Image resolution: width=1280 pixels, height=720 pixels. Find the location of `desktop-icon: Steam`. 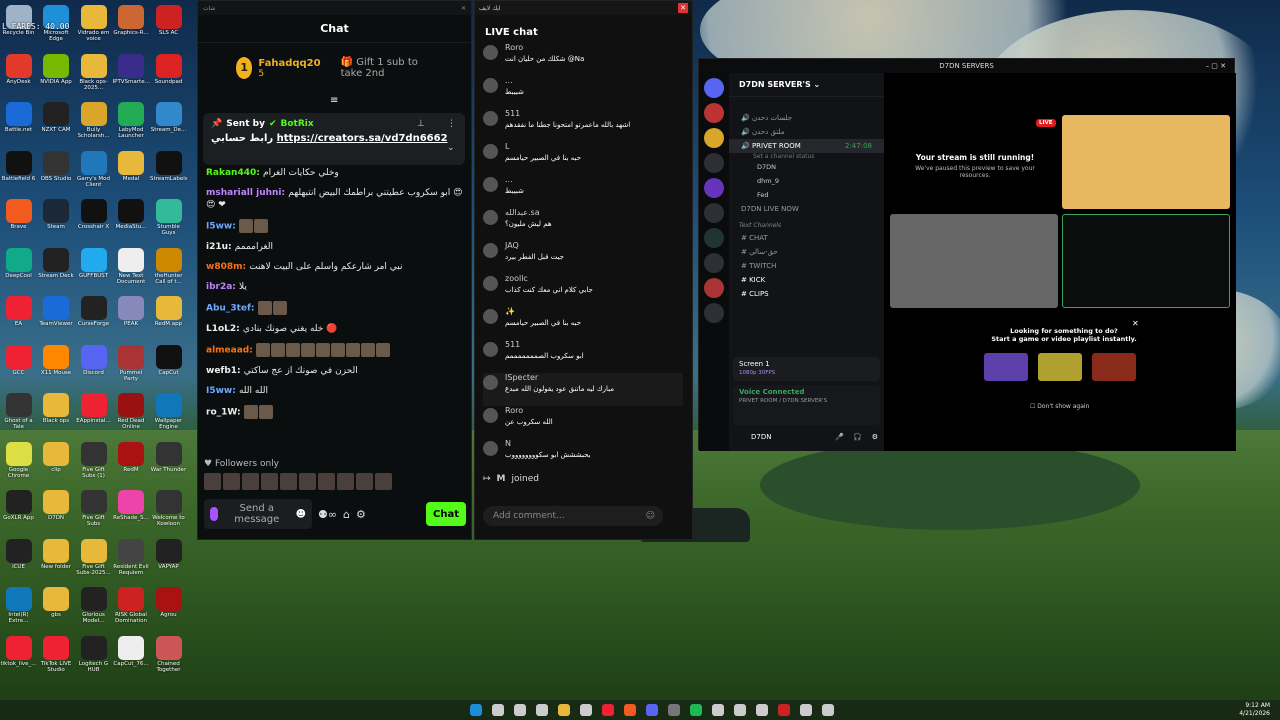

desktop-icon: Steam is located at coordinates (56, 221).